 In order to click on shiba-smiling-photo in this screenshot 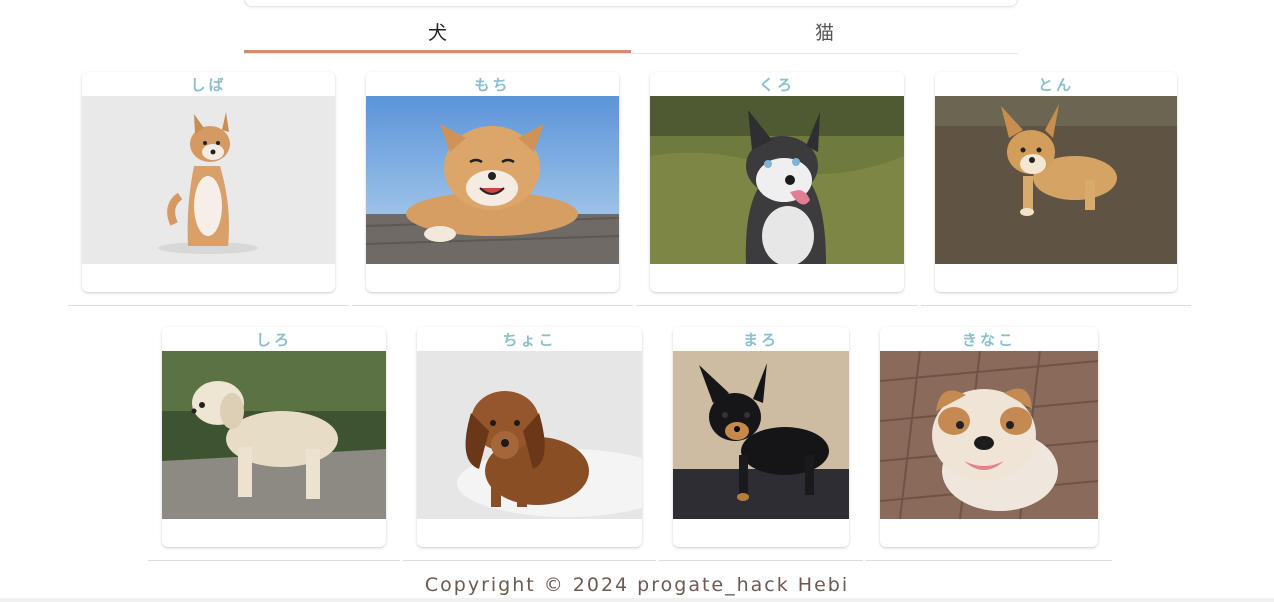, I will do `click(492, 180)`.